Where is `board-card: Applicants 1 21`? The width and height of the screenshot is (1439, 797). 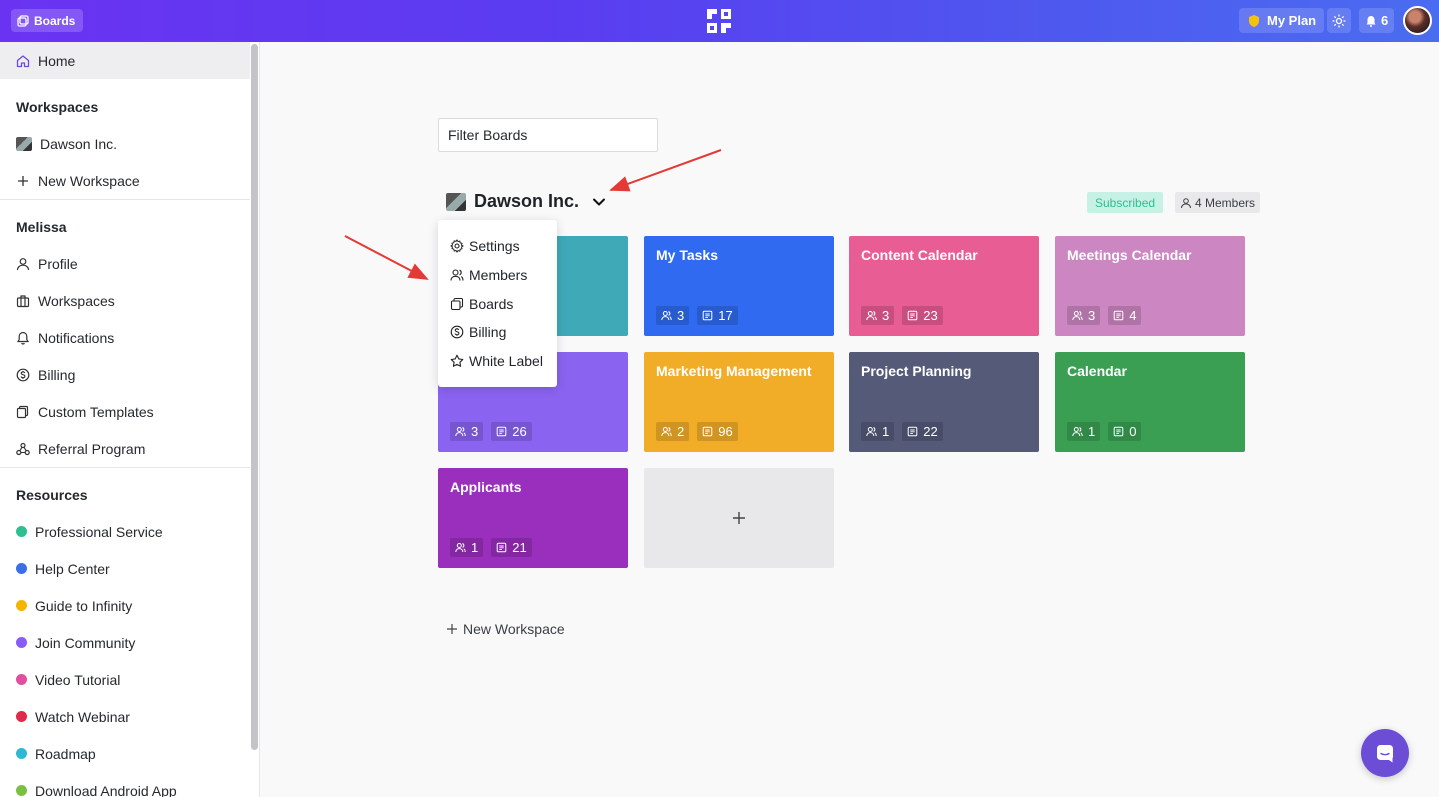
board-card: Applicants 1 21 is located at coordinates (533, 518).